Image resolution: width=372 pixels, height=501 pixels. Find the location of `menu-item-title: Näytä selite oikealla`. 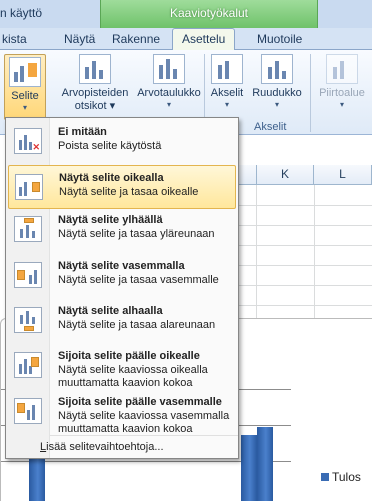

menu-item-title: Näytä selite oikealla is located at coordinates (111, 178).